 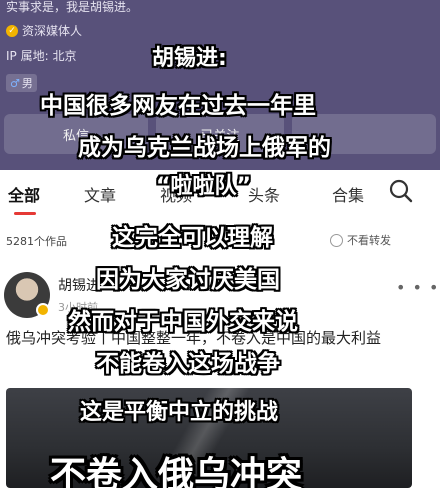 I want to click on caption-line: 不能卷入这场战争, so click(x=188, y=364).